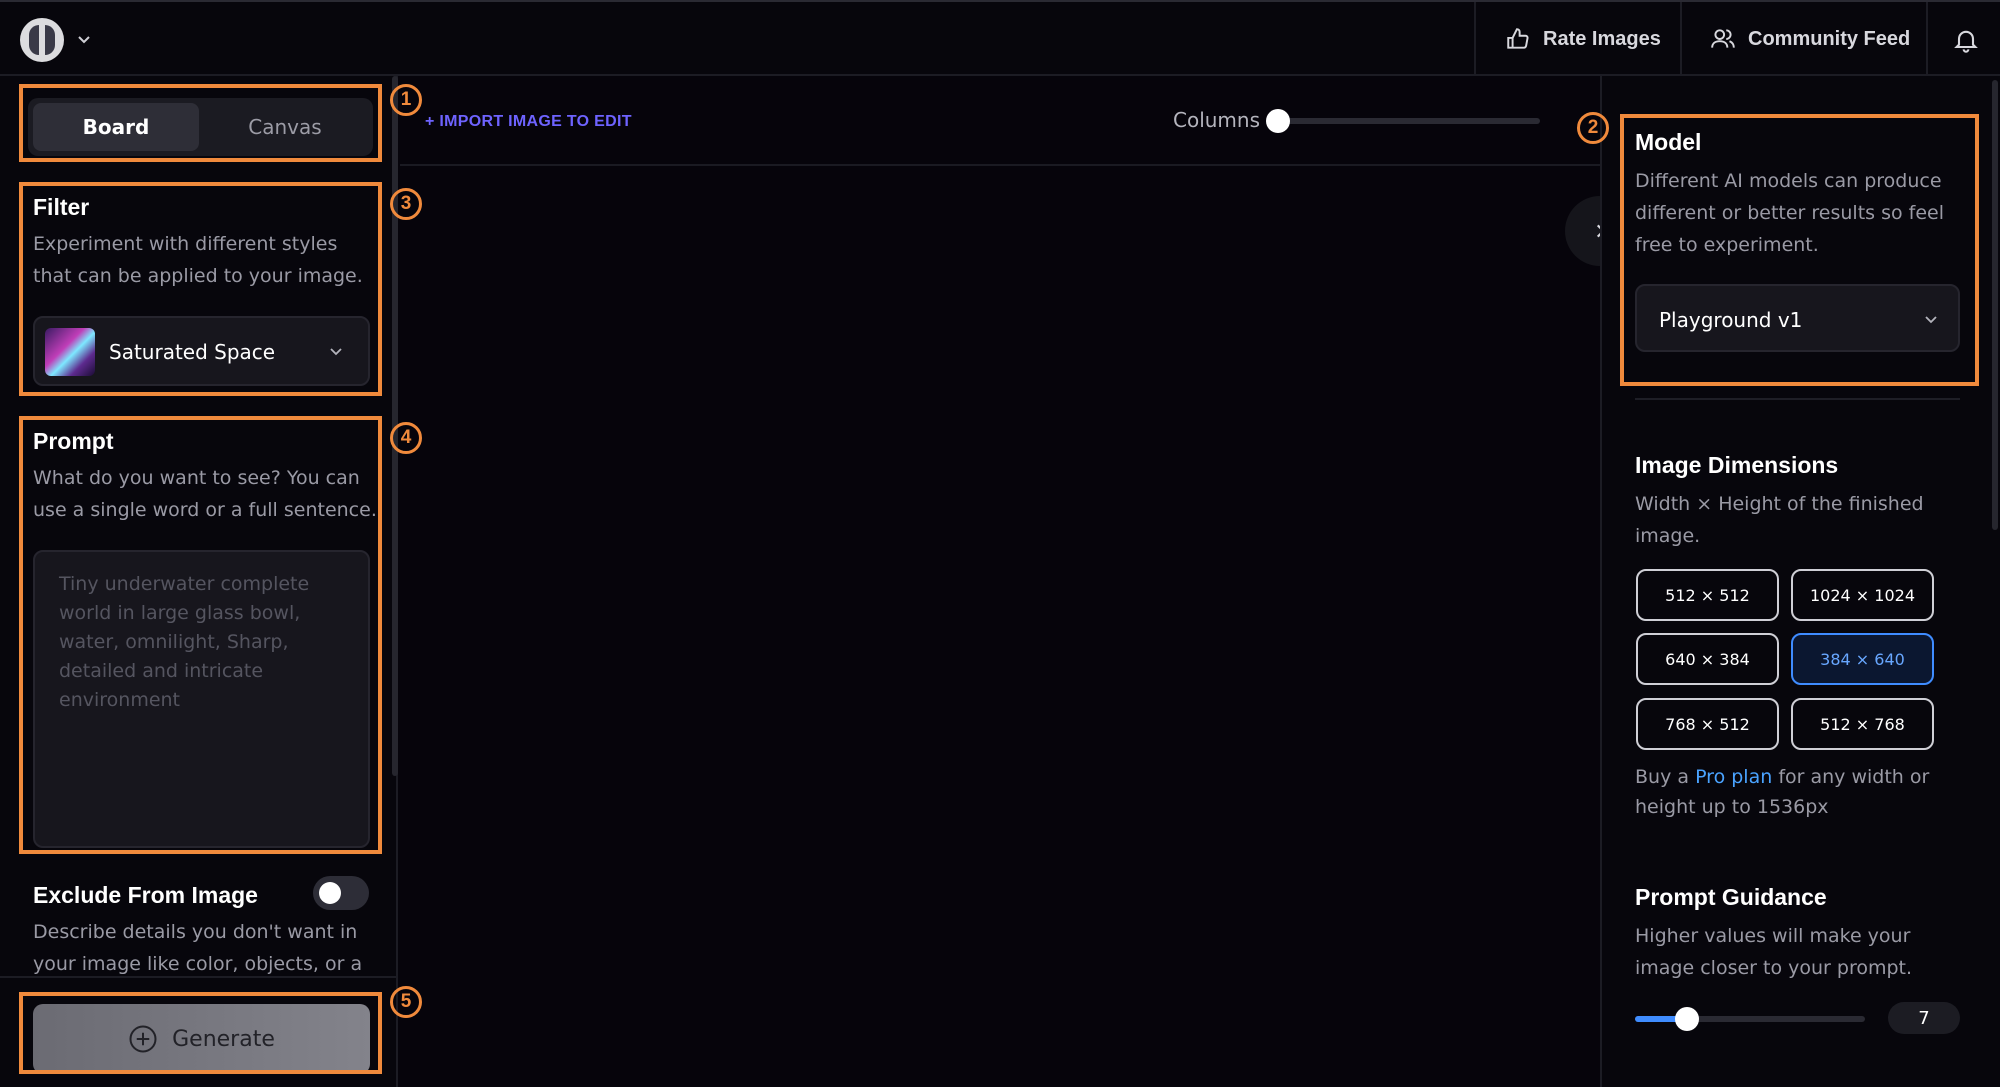  I want to click on pro-plan-link: Pro plan, so click(1733, 777).